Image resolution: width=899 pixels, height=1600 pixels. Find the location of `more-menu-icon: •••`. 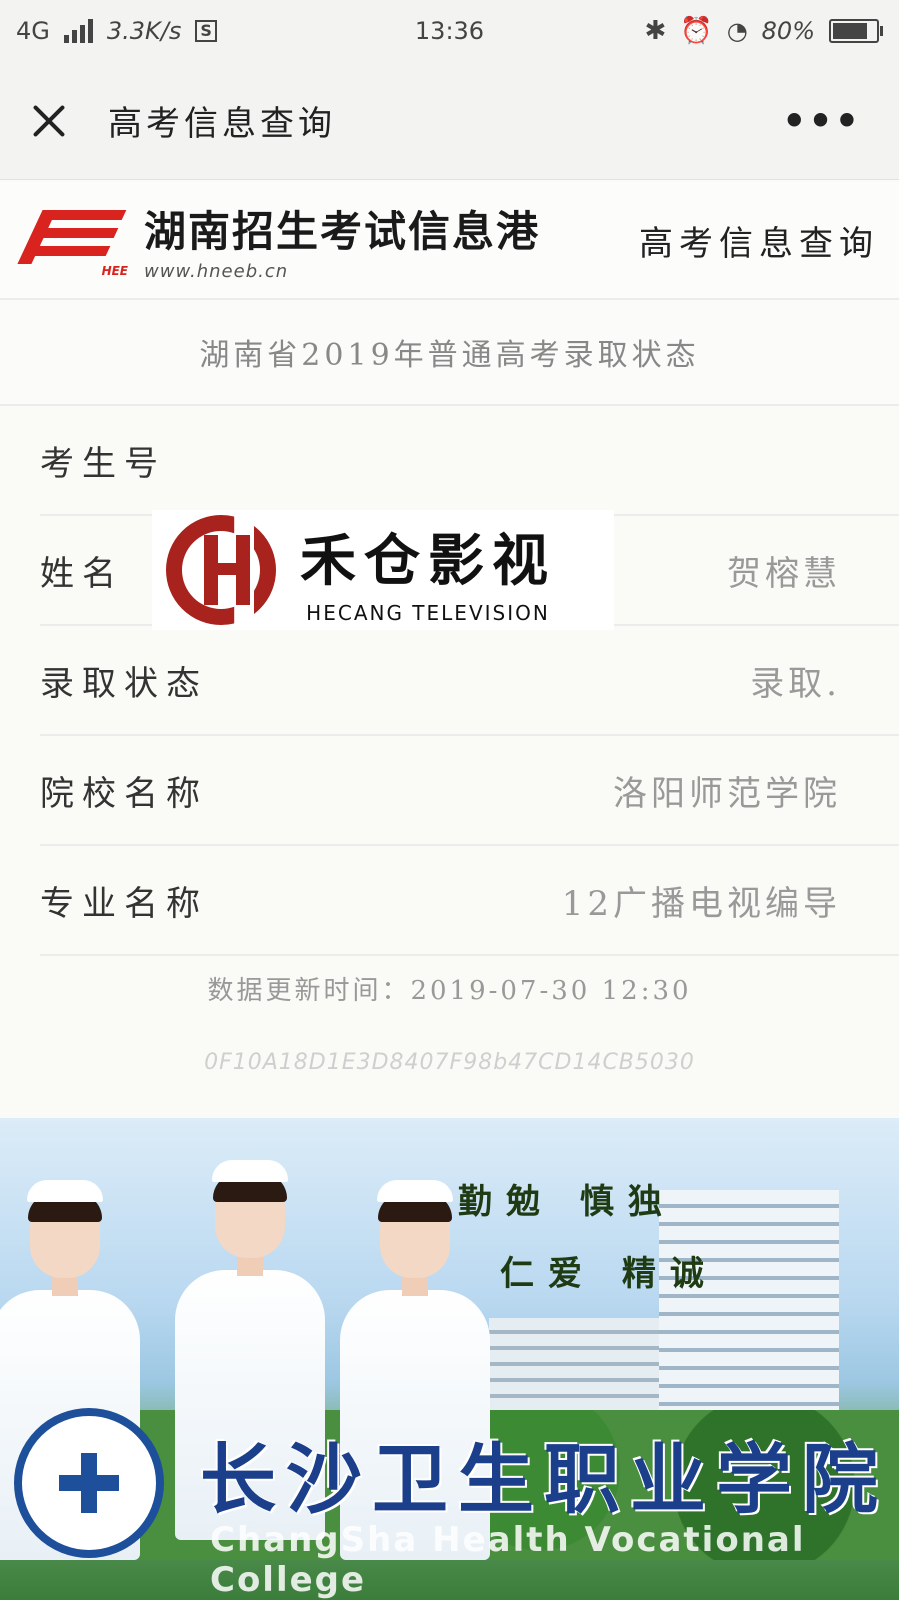

more-menu-icon: ••• is located at coordinates (821, 121).